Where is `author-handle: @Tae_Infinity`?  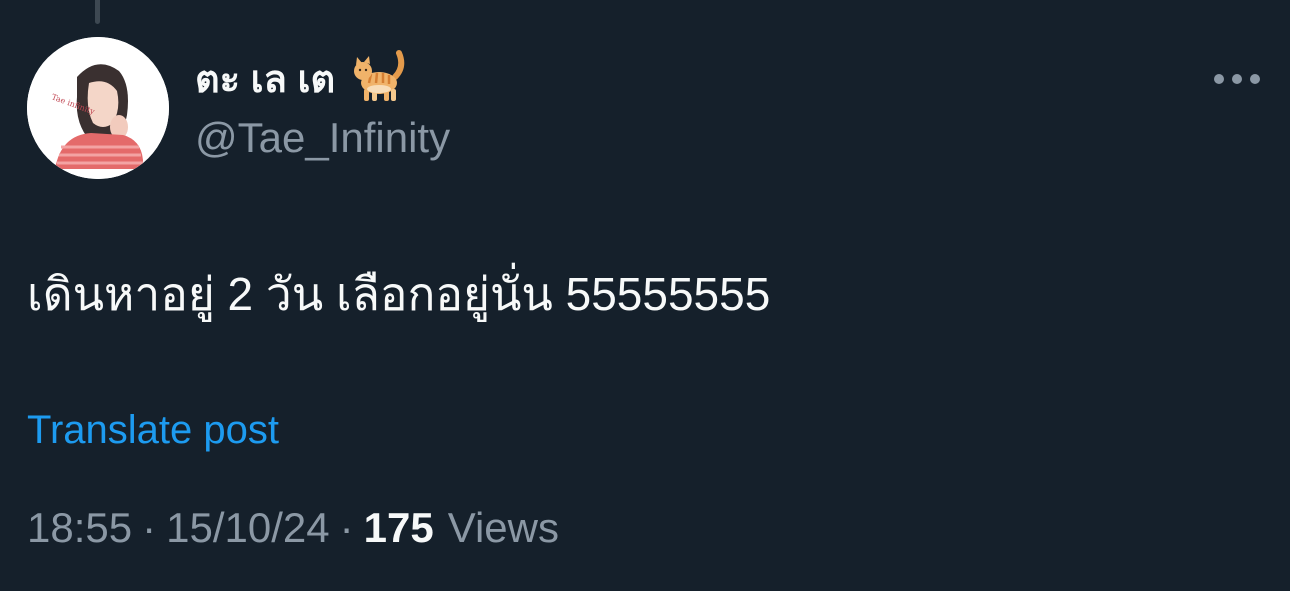
author-handle: @Tae_Infinity is located at coordinates (322, 138).